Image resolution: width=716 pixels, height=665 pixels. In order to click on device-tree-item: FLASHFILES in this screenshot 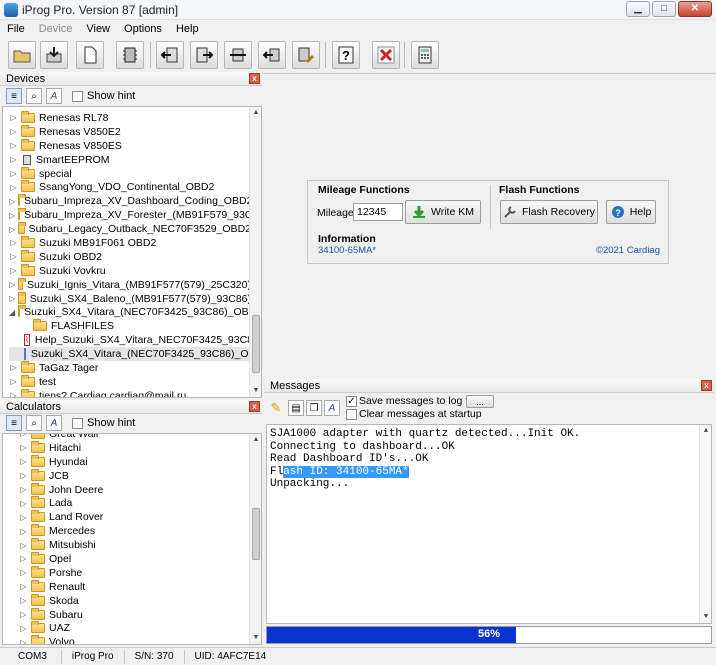, I will do `click(130, 326)`.